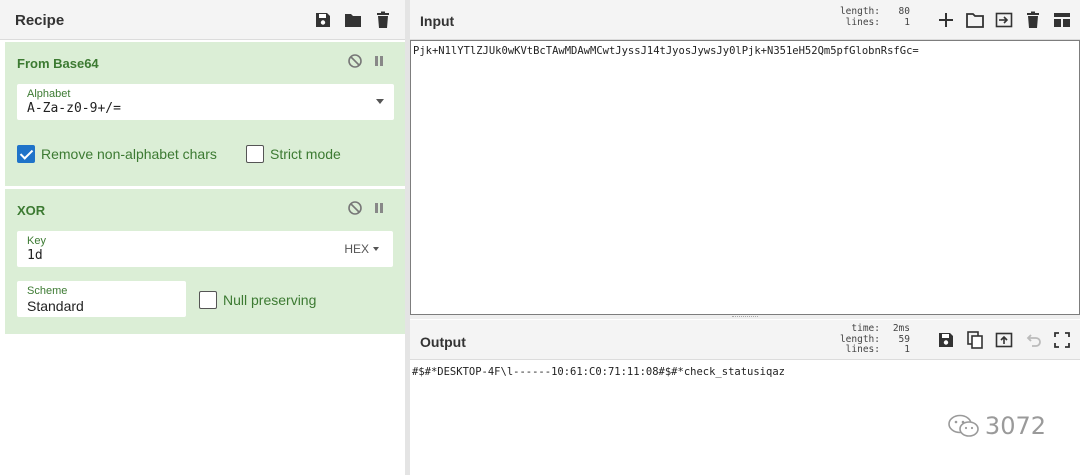 This screenshot has height=475, width=1080. I want to click on scheme-value: Standard, so click(55, 306).